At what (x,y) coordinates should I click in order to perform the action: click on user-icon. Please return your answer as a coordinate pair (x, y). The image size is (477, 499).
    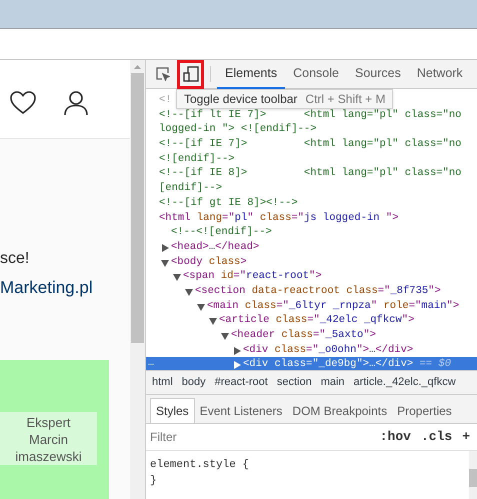
    Looking at the image, I should click on (76, 103).